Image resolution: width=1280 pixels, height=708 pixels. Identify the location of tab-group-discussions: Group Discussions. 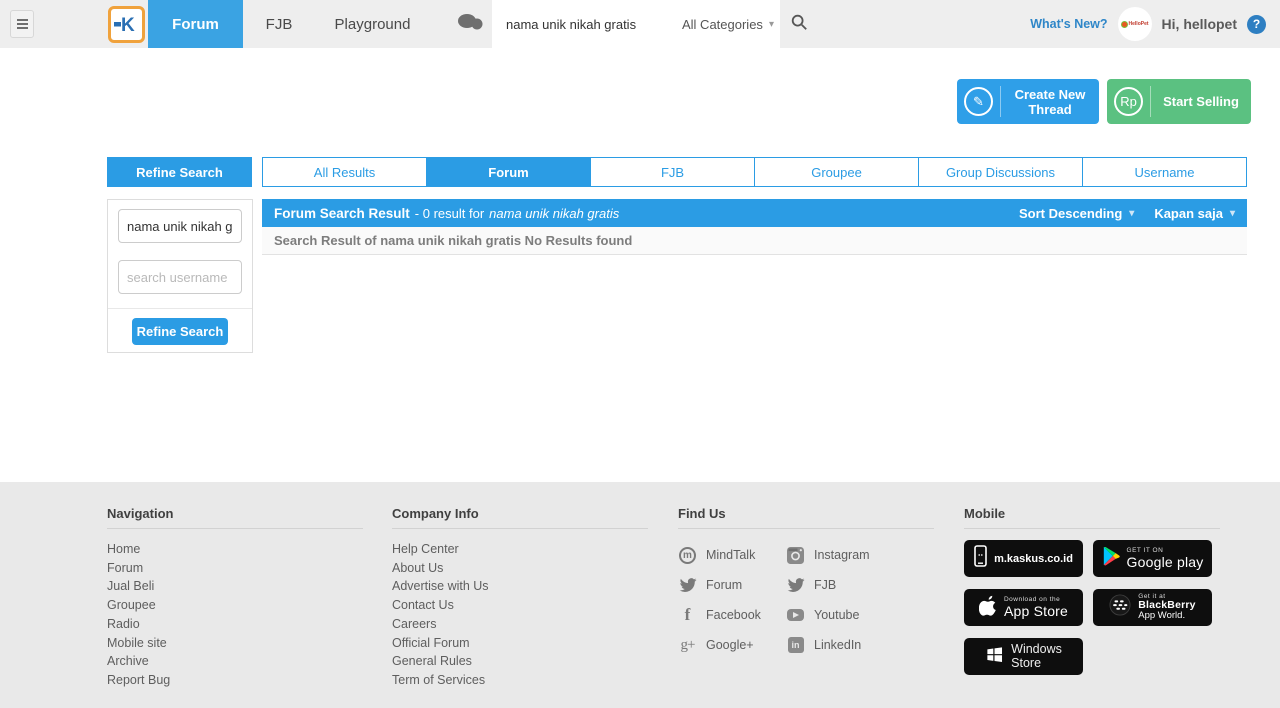
(1000, 172).